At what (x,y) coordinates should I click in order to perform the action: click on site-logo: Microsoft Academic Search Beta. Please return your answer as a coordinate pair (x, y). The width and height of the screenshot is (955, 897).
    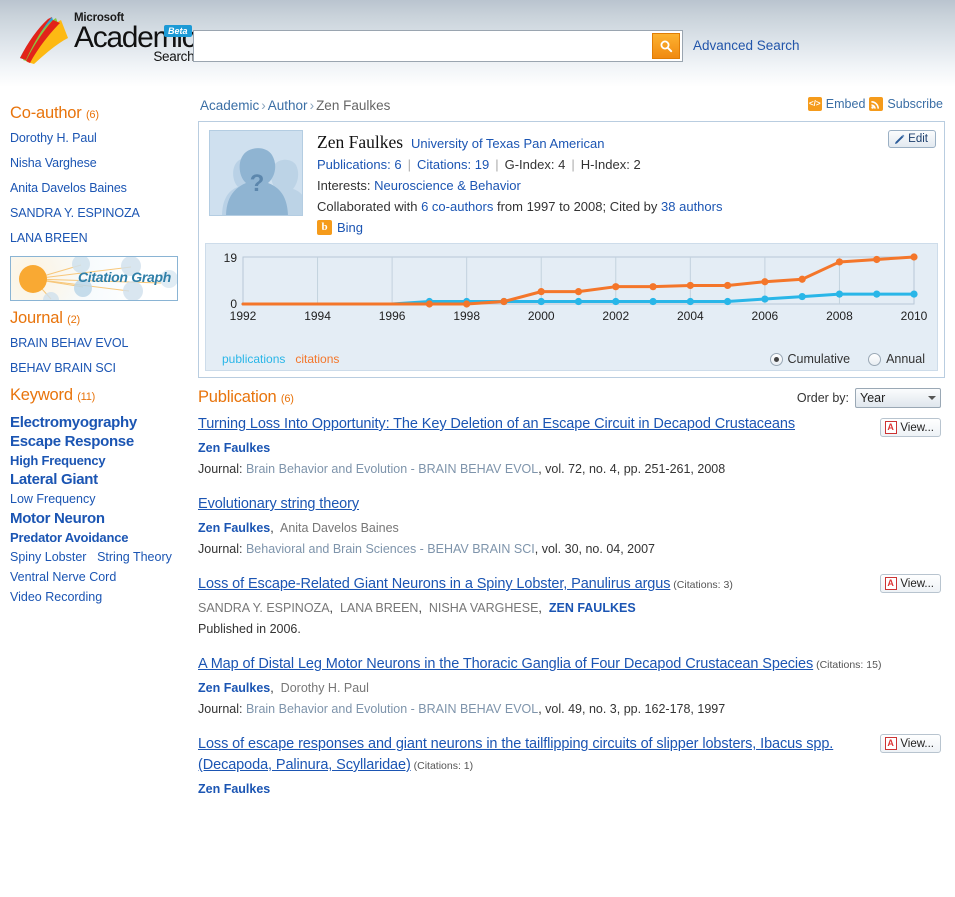
    Looking at the image, I should click on (106, 41).